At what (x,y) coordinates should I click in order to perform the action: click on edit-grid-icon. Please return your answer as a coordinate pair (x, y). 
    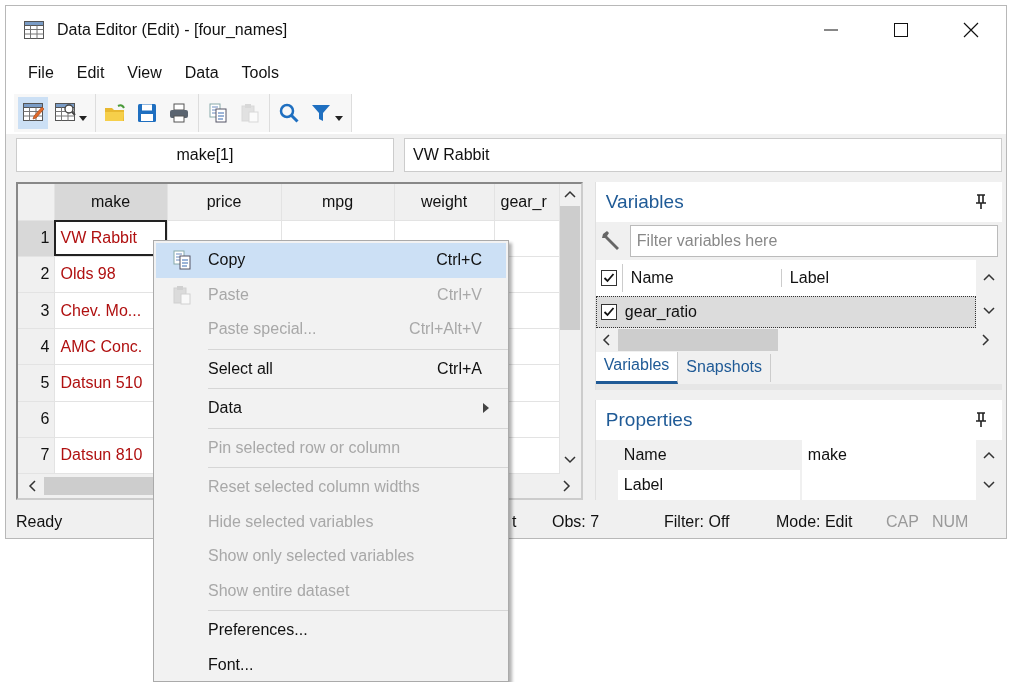
    Looking at the image, I should click on (33, 113).